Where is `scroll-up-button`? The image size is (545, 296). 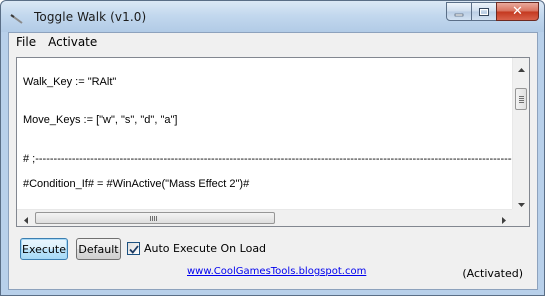 scroll-up-button is located at coordinates (521, 66).